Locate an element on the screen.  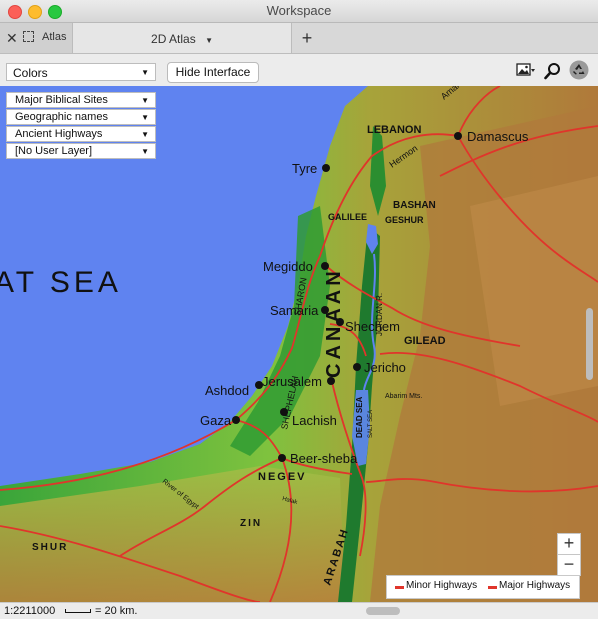
tab-bar: ✕ Atlas 2D Atlas ▼ + is located at coordinates (299, 38).